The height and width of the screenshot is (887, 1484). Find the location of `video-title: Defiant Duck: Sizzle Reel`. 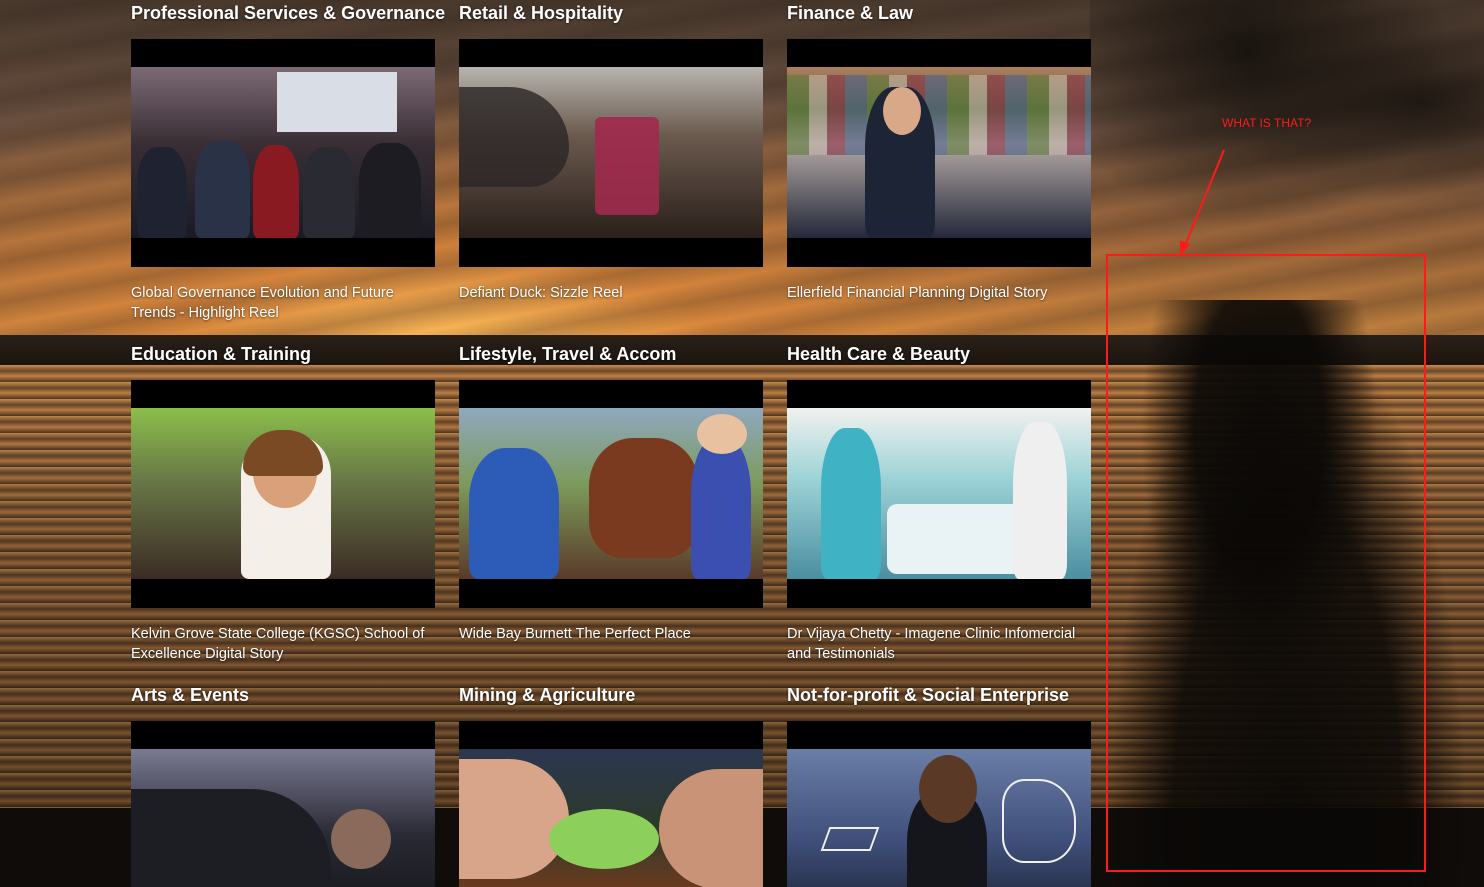

video-title: Defiant Duck: Sizzle Reel is located at coordinates (609, 293).